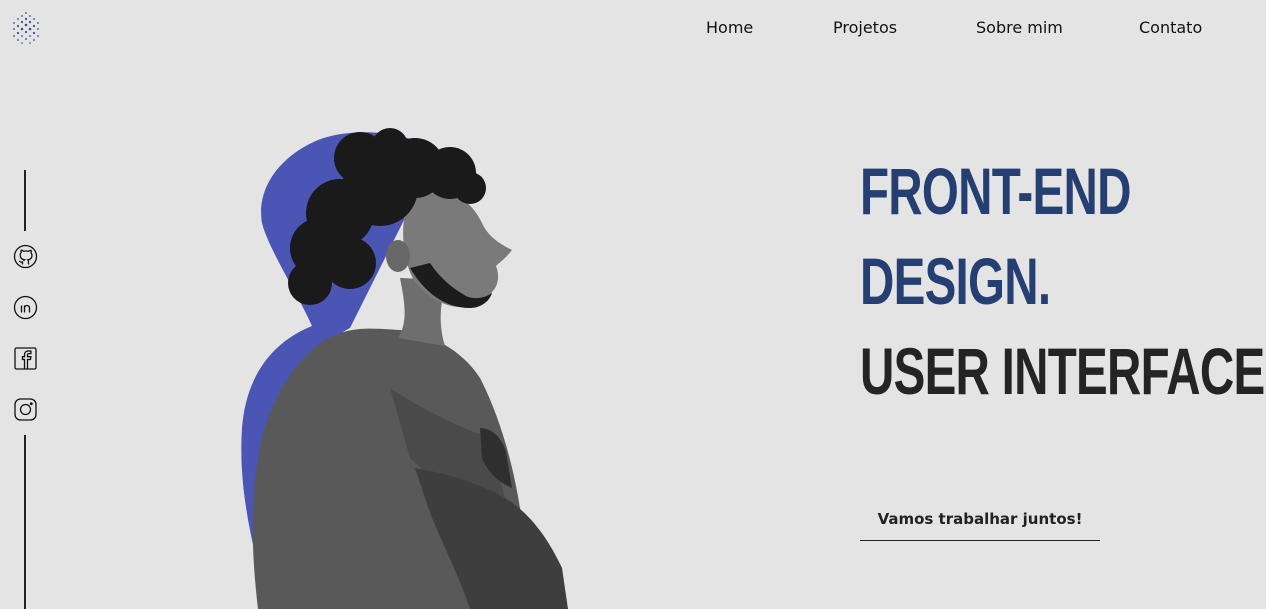  I want to click on facebook-icon, so click(25, 358).